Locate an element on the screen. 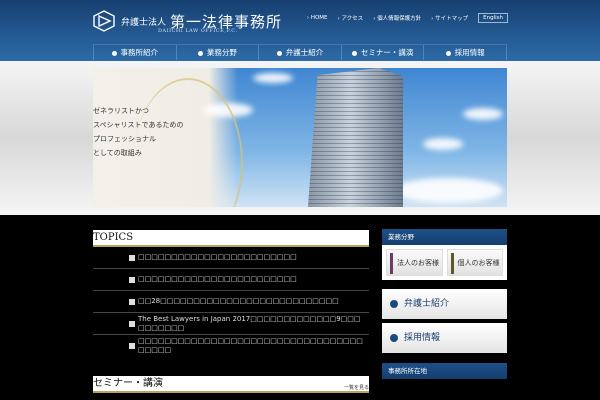 Image resolution: width=600 pixels, height=400 pixels. util-privacy-label: 個人情報保護方針 is located at coordinates (399, 19).